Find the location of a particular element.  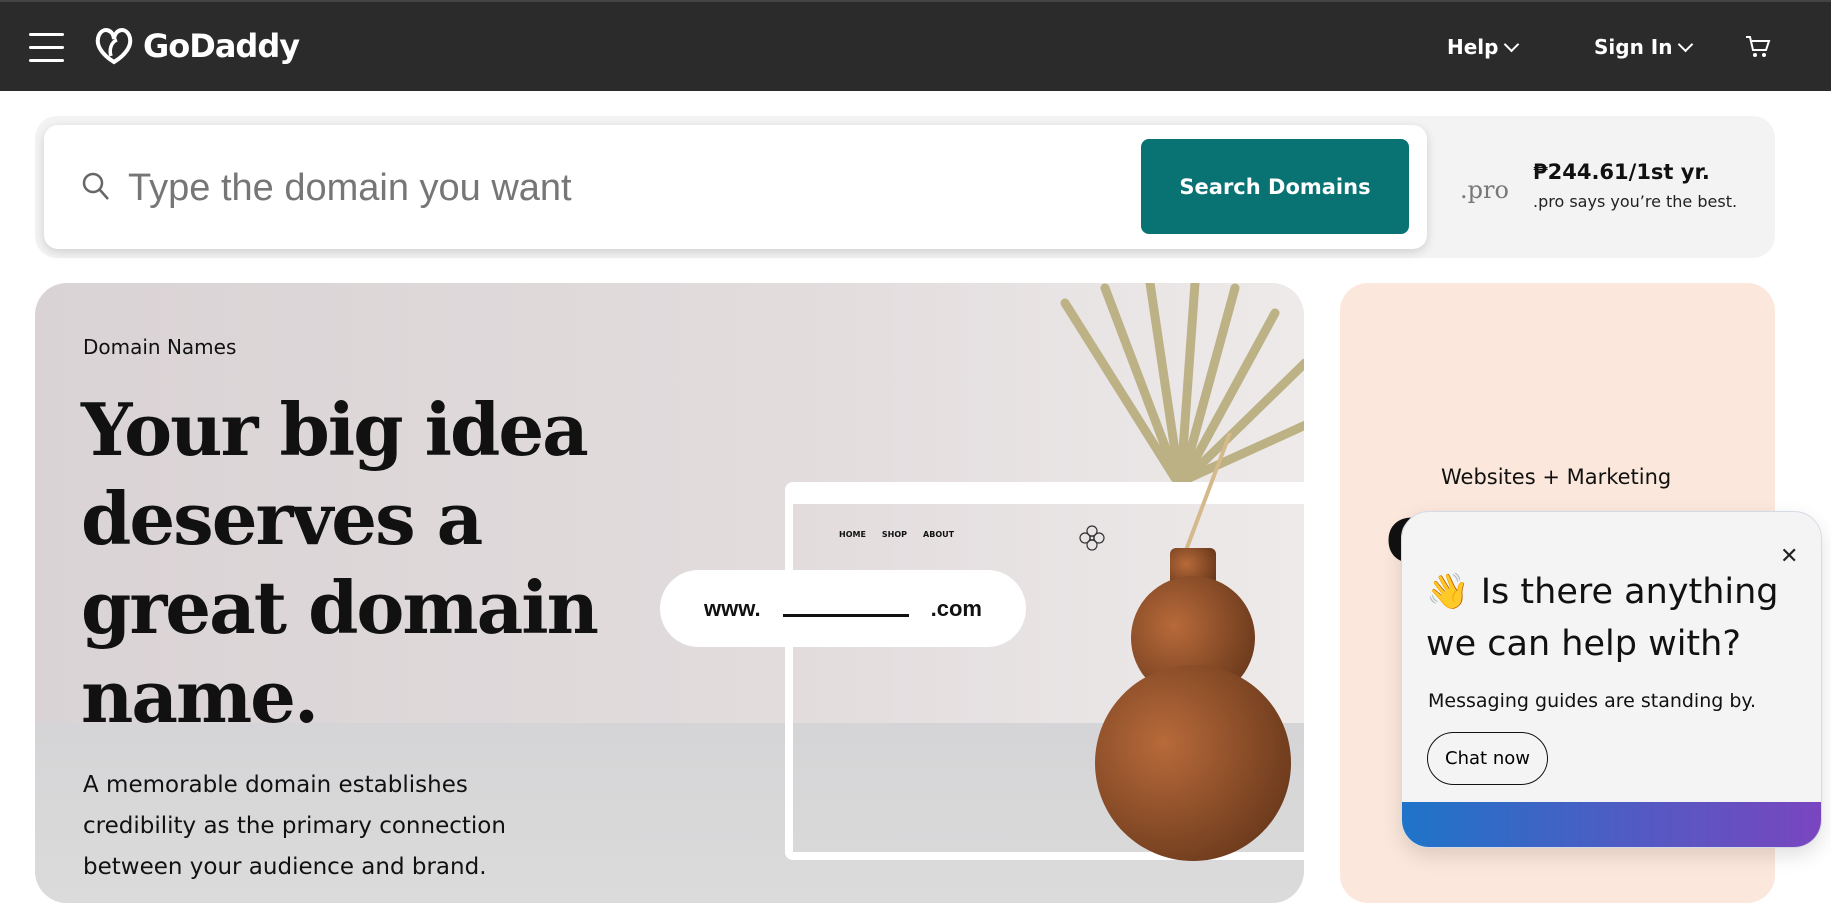

mockup-nav-shop: SHOP is located at coordinates (894, 534).